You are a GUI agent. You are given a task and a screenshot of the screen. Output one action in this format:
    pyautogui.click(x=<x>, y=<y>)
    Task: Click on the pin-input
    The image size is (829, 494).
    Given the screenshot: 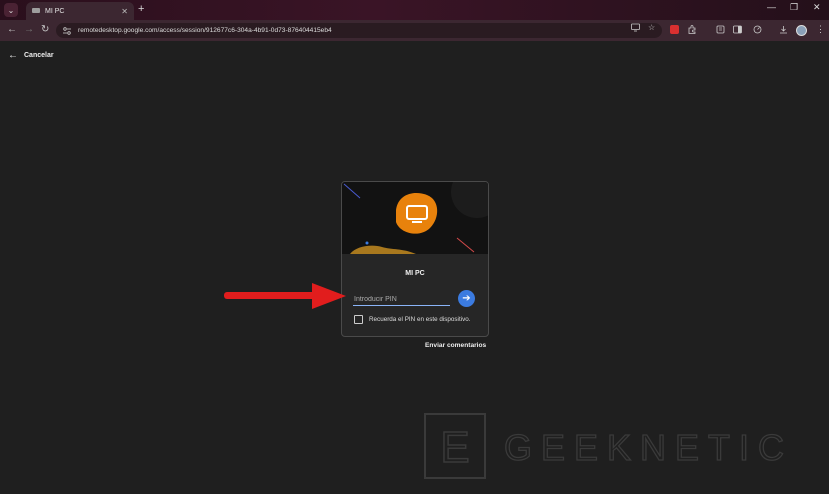 What is the action you would take?
    pyautogui.click(x=401, y=300)
    